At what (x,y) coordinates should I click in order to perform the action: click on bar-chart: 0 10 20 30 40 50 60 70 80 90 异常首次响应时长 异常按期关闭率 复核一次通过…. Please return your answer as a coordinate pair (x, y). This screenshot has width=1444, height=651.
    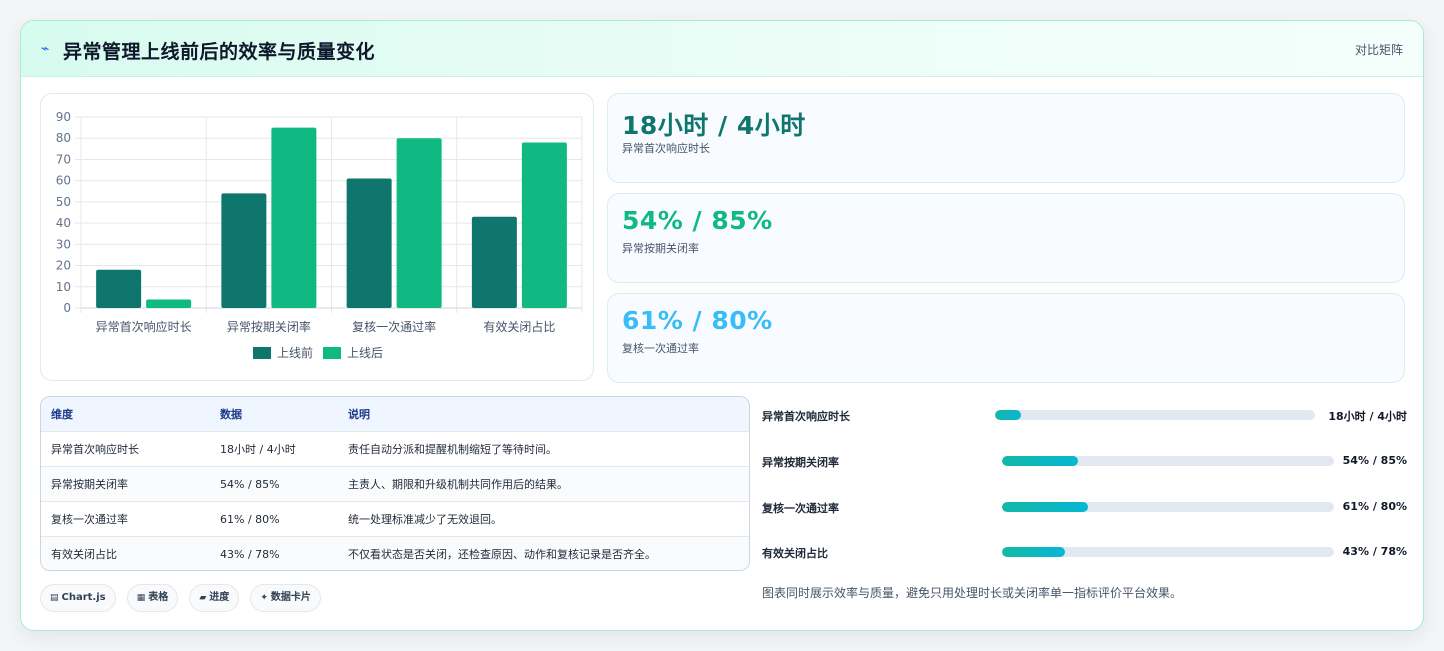
    Looking at the image, I should click on (319, 235).